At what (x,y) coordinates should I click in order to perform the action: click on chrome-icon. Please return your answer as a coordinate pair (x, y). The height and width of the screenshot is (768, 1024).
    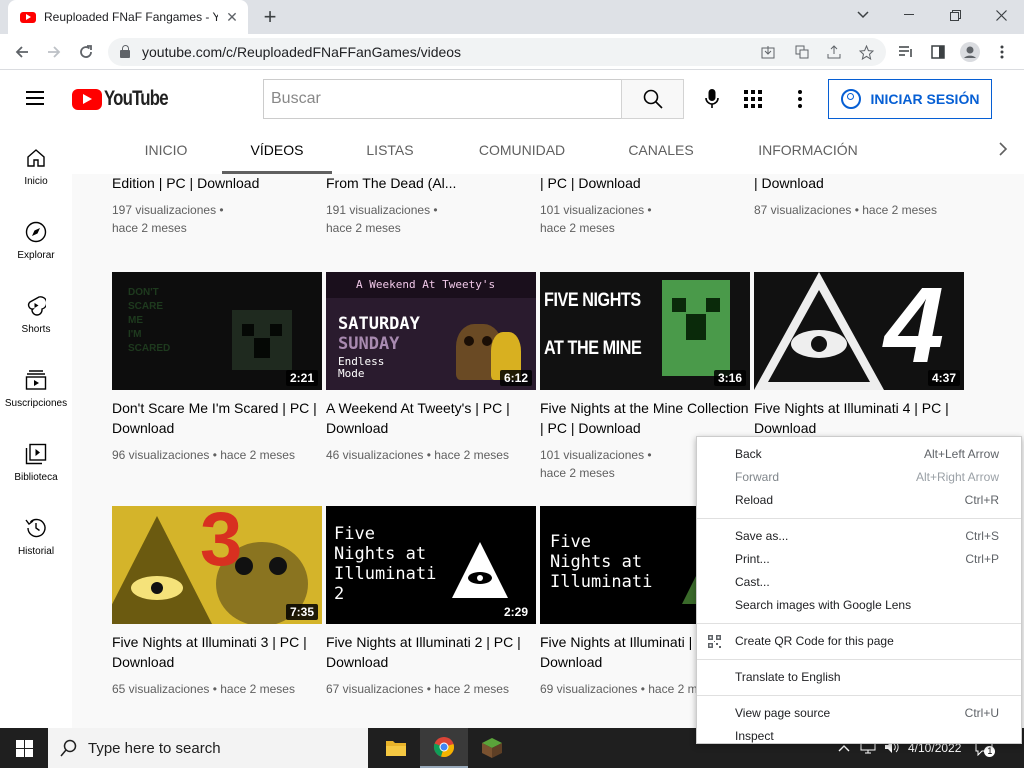
    Looking at the image, I should click on (443, 747).